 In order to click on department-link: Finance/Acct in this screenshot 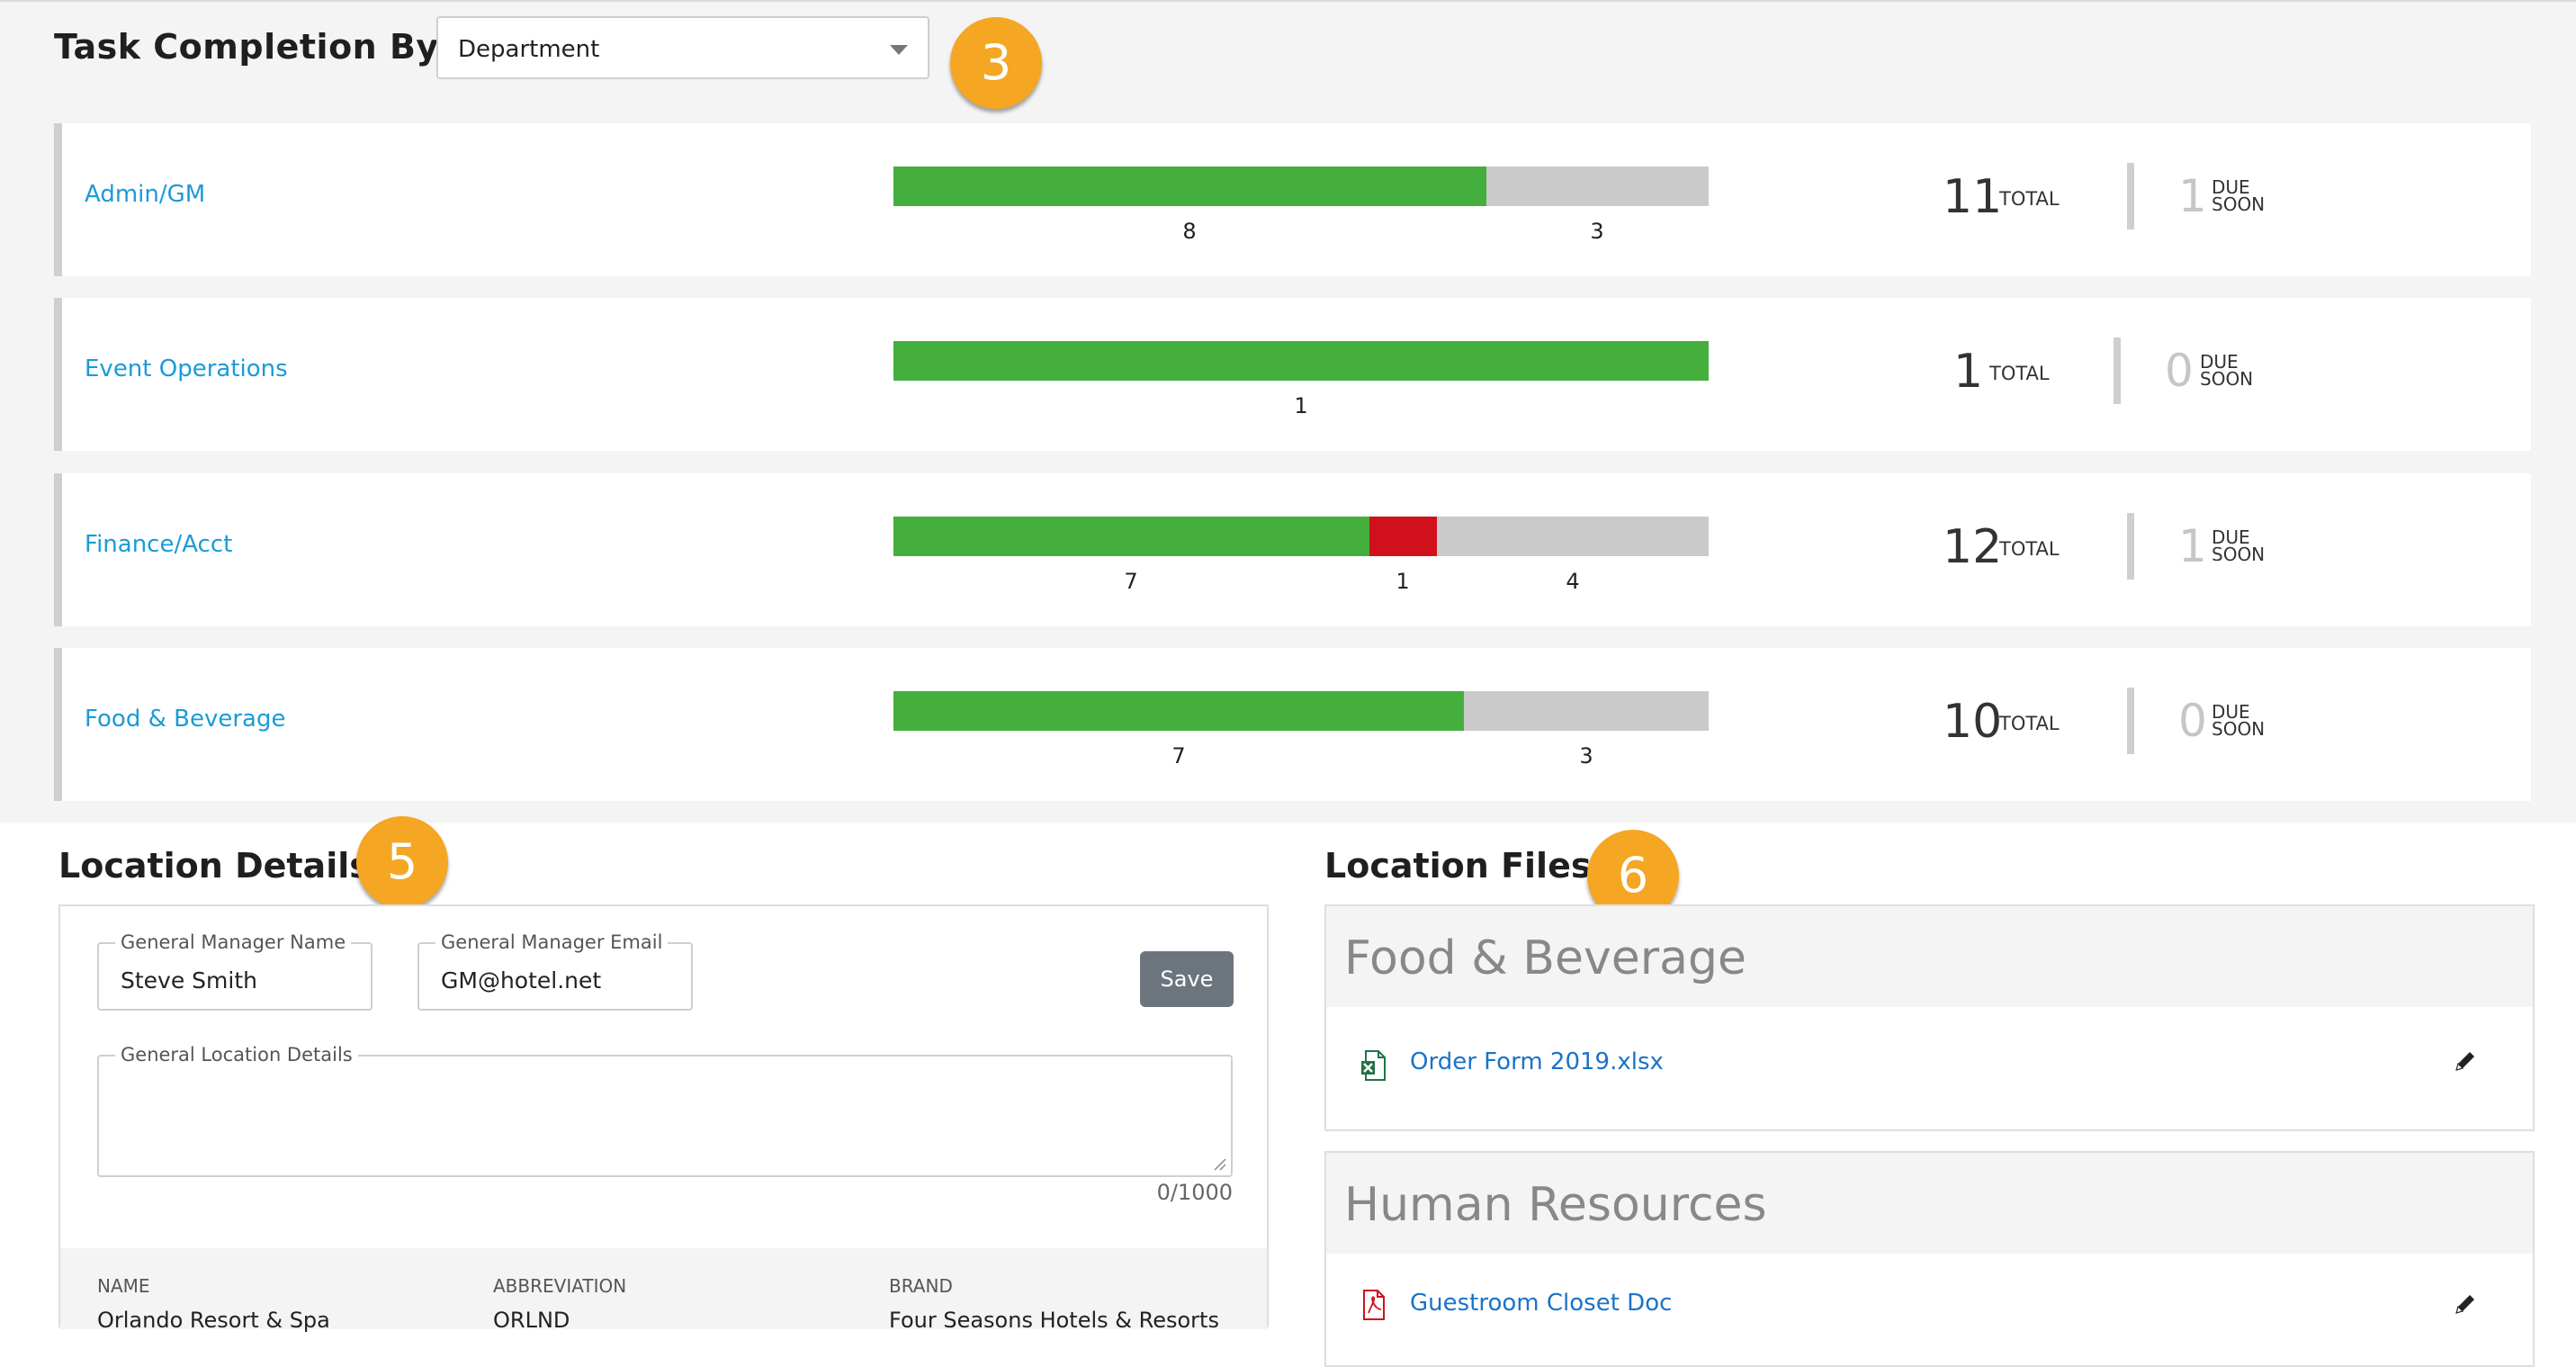, I will do `click(159, 544)`.